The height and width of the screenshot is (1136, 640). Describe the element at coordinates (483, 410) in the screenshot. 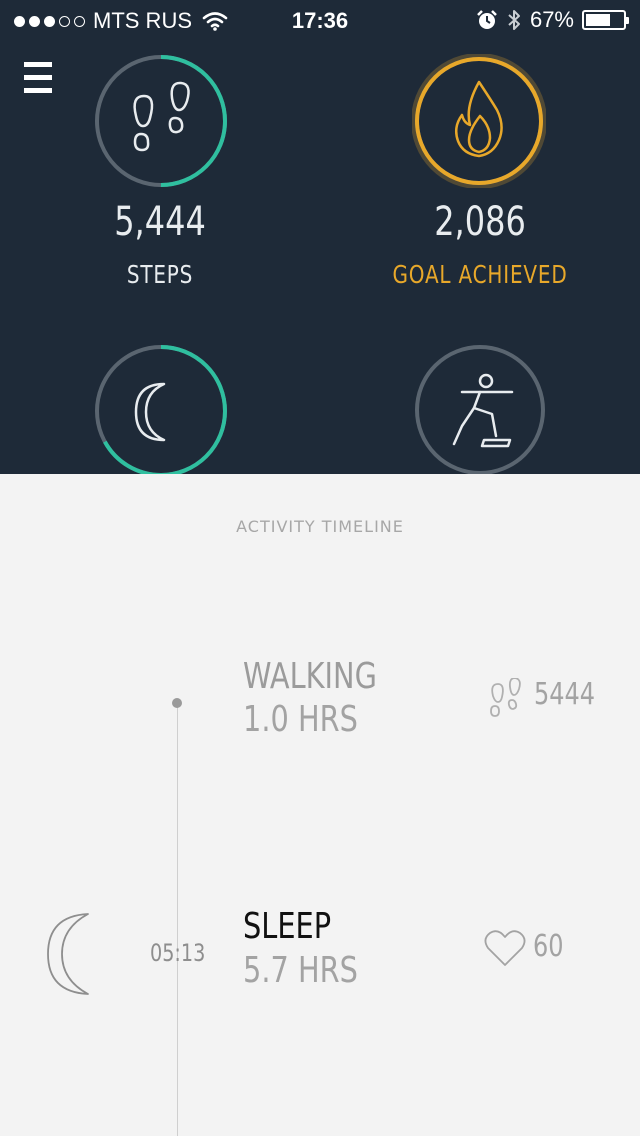

I see `workout-figure-icon` at that location.